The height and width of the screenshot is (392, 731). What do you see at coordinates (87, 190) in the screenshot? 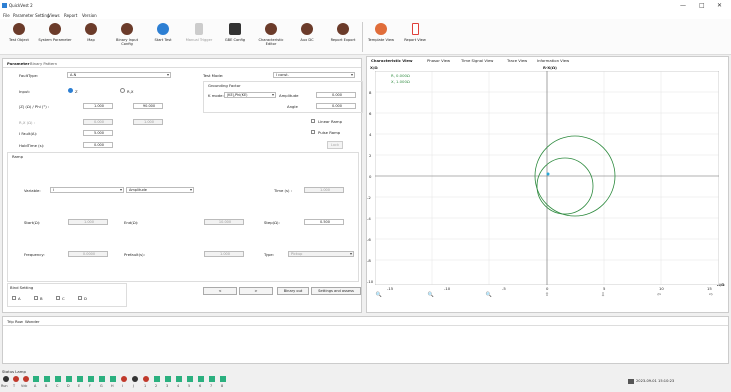
I see `variable-select: I` at bounding box center [87, 190].